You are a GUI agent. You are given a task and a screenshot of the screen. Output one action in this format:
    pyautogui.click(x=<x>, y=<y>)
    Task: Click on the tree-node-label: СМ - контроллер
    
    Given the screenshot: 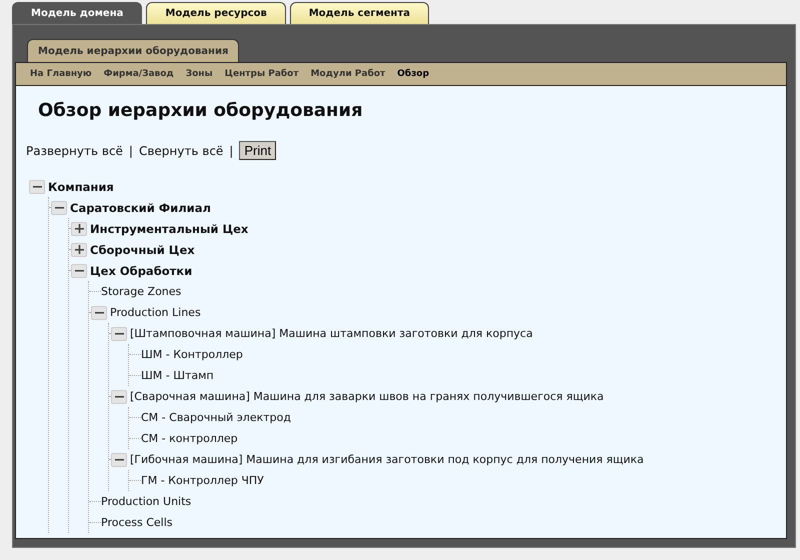 What is the action you would take?
    pyautogui.click(x=189, y=438)
    